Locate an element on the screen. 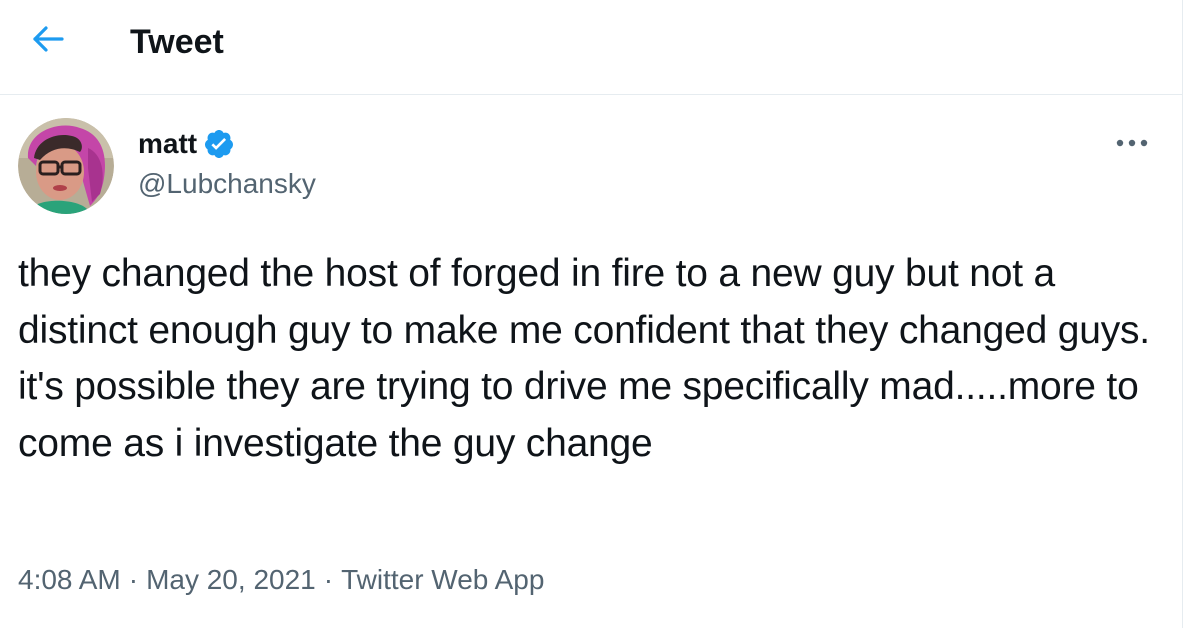  tweet-source: Twitter Web App is located at coordinates (442, 580).